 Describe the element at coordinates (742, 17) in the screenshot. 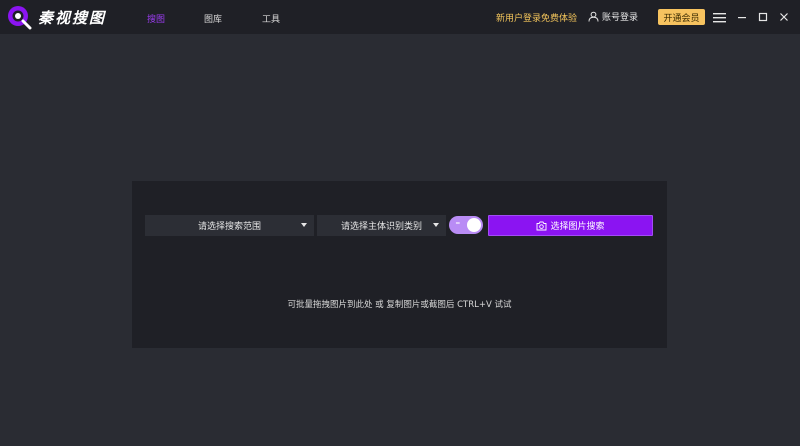

I see `minimize-icon` at that location.